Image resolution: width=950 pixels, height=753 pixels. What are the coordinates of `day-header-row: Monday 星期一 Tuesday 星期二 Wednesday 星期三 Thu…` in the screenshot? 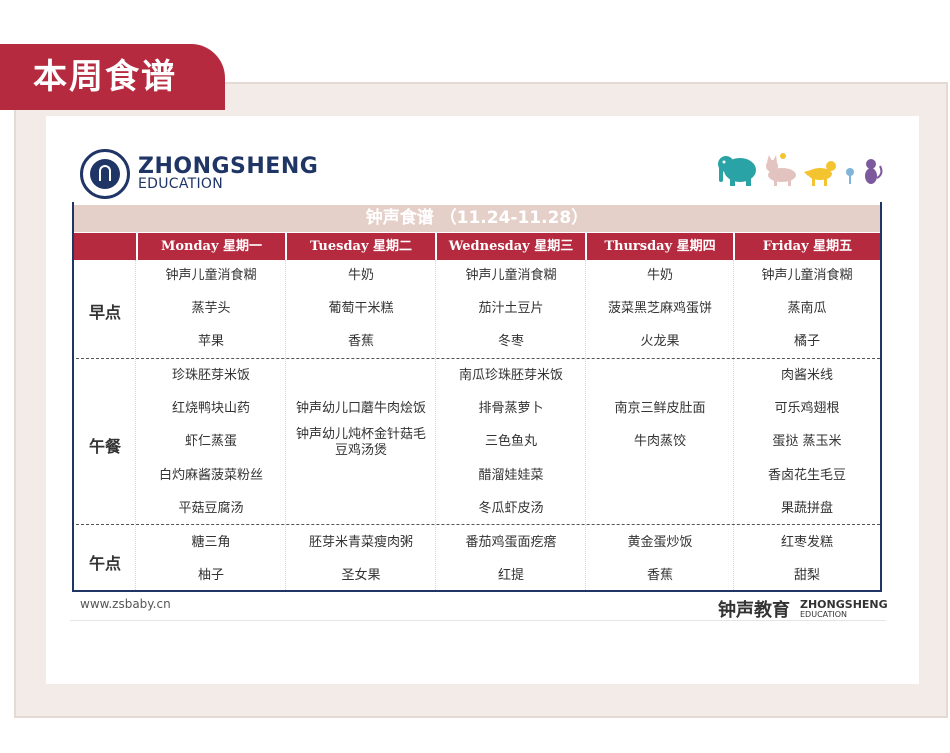 It's located at (477, 246).